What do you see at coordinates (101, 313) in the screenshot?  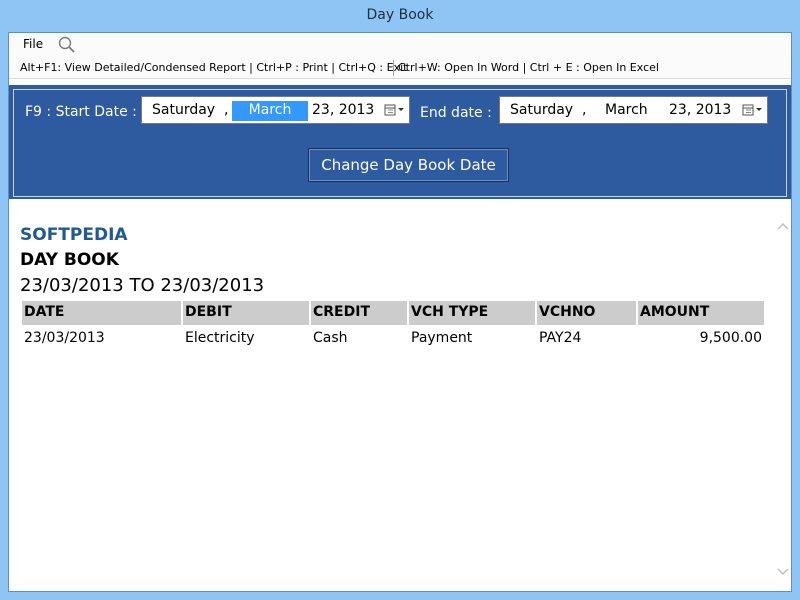 I see `column-header-date: DATE` at bounding box center [101, 313].